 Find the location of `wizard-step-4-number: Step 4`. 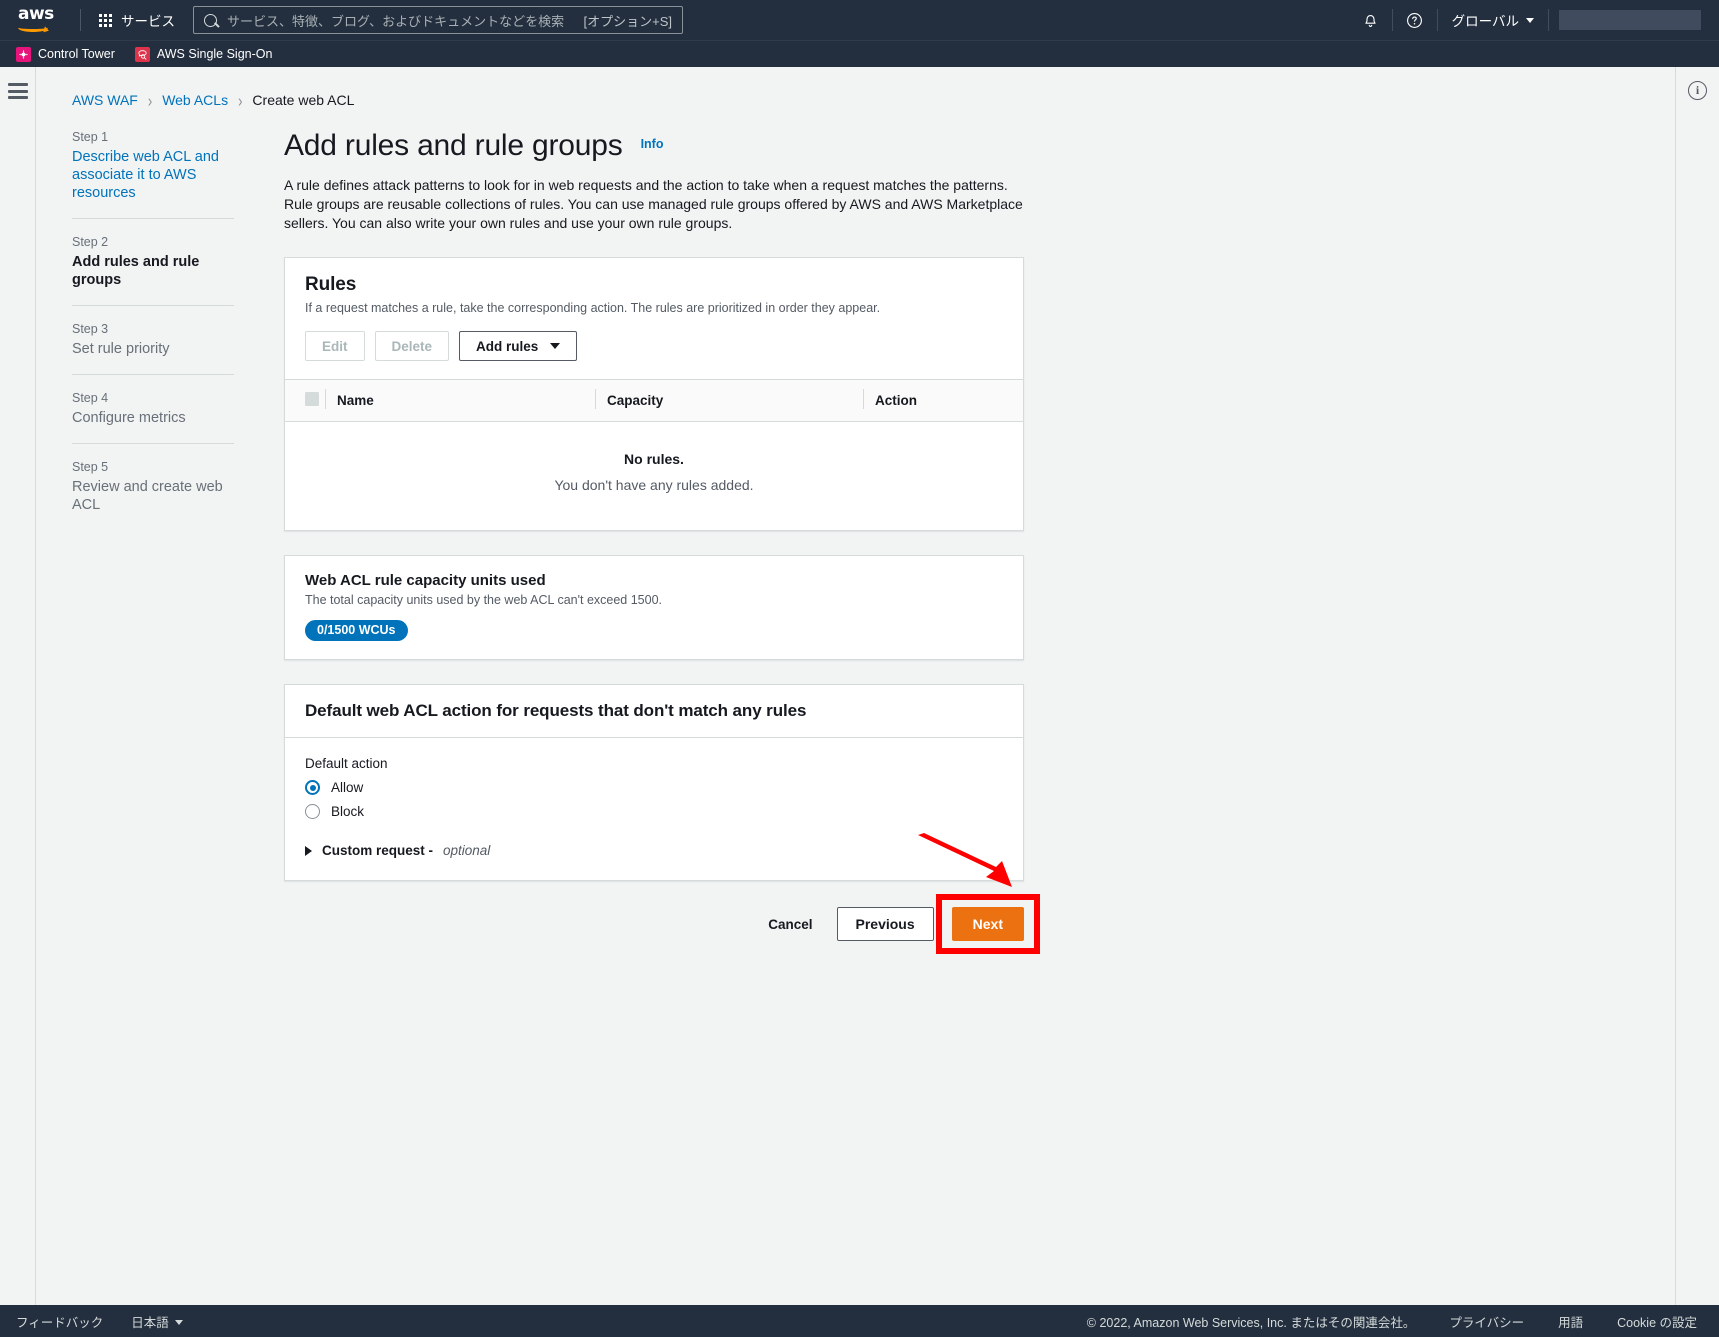

wizard-step-4-number: Step 4 is located at coordinates (90, 398).